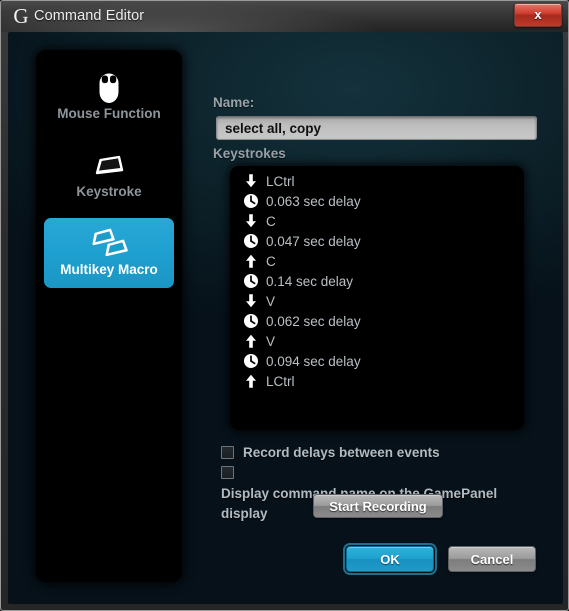 The height and width of the screenshot is (611, 569). What do you see at coordinates (21, 16) in the screenshot?
I see `logitech-g-logo-icon: G` at bounding box center [21, 16].